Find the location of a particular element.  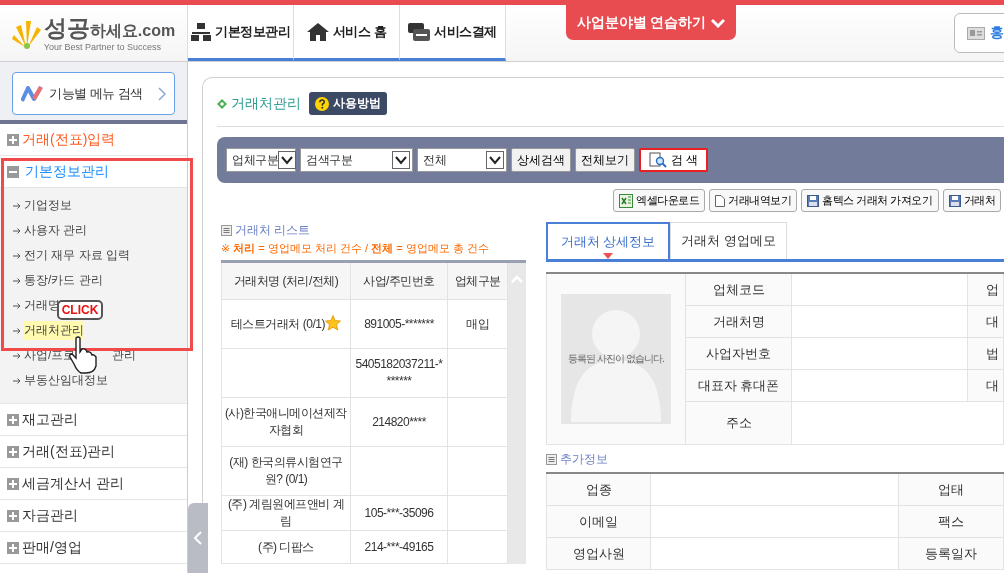

minus-box-icon is located at coordinates (13, 171).